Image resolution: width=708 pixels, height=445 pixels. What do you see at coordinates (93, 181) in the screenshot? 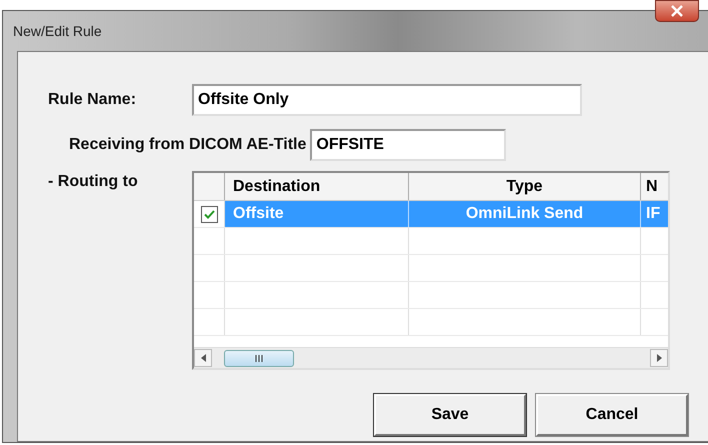
I see `routing-label: - Routing to` at bounding box center [93, 181].